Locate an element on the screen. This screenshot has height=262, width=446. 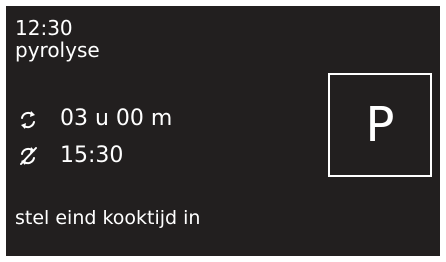
program-indicator: P is located at coordinates (380, 125).